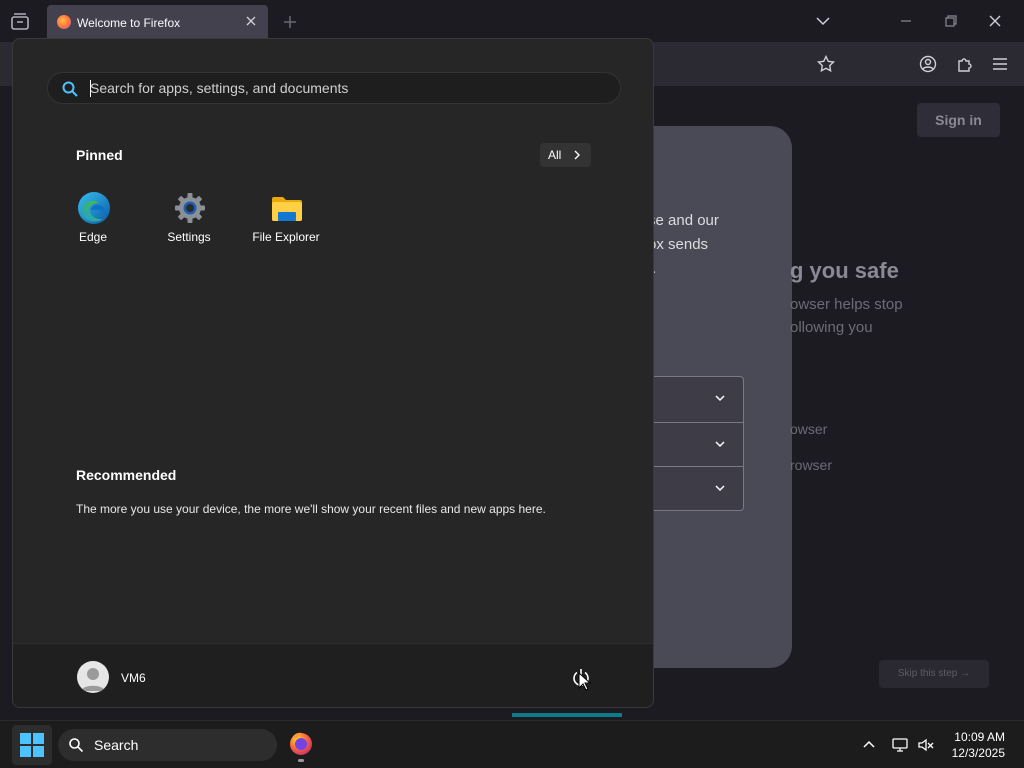  I want to click on user-icon, so click(93, 679).